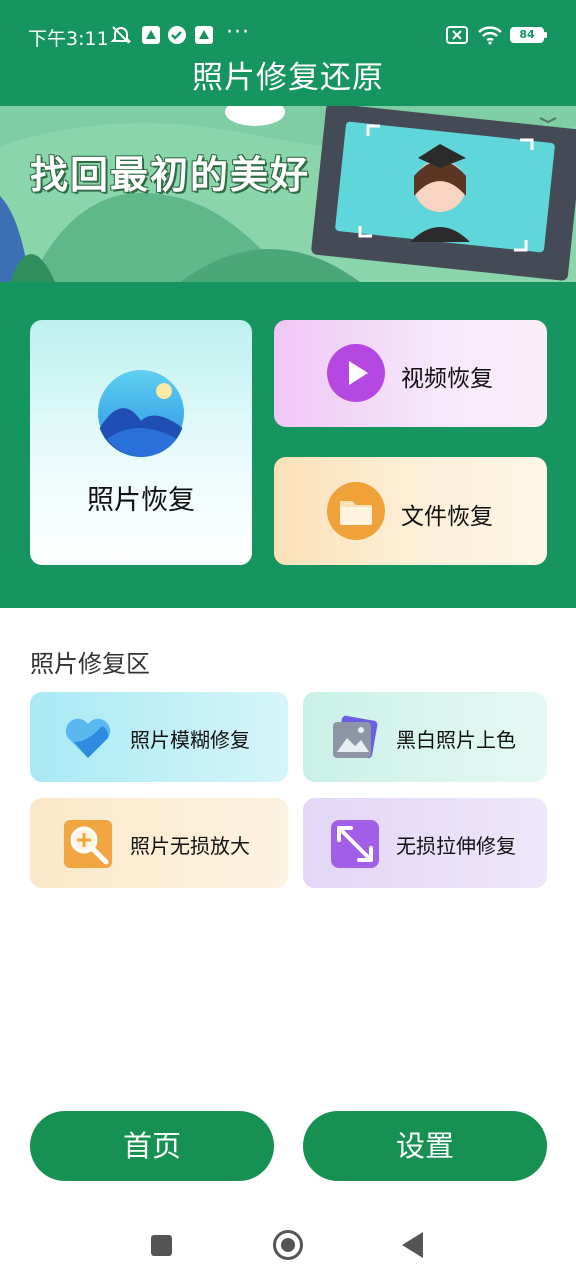 This screenshot has width=576, height=1280. I want to click on photo-recovery-label: 照片恢复, so click(141, 500).